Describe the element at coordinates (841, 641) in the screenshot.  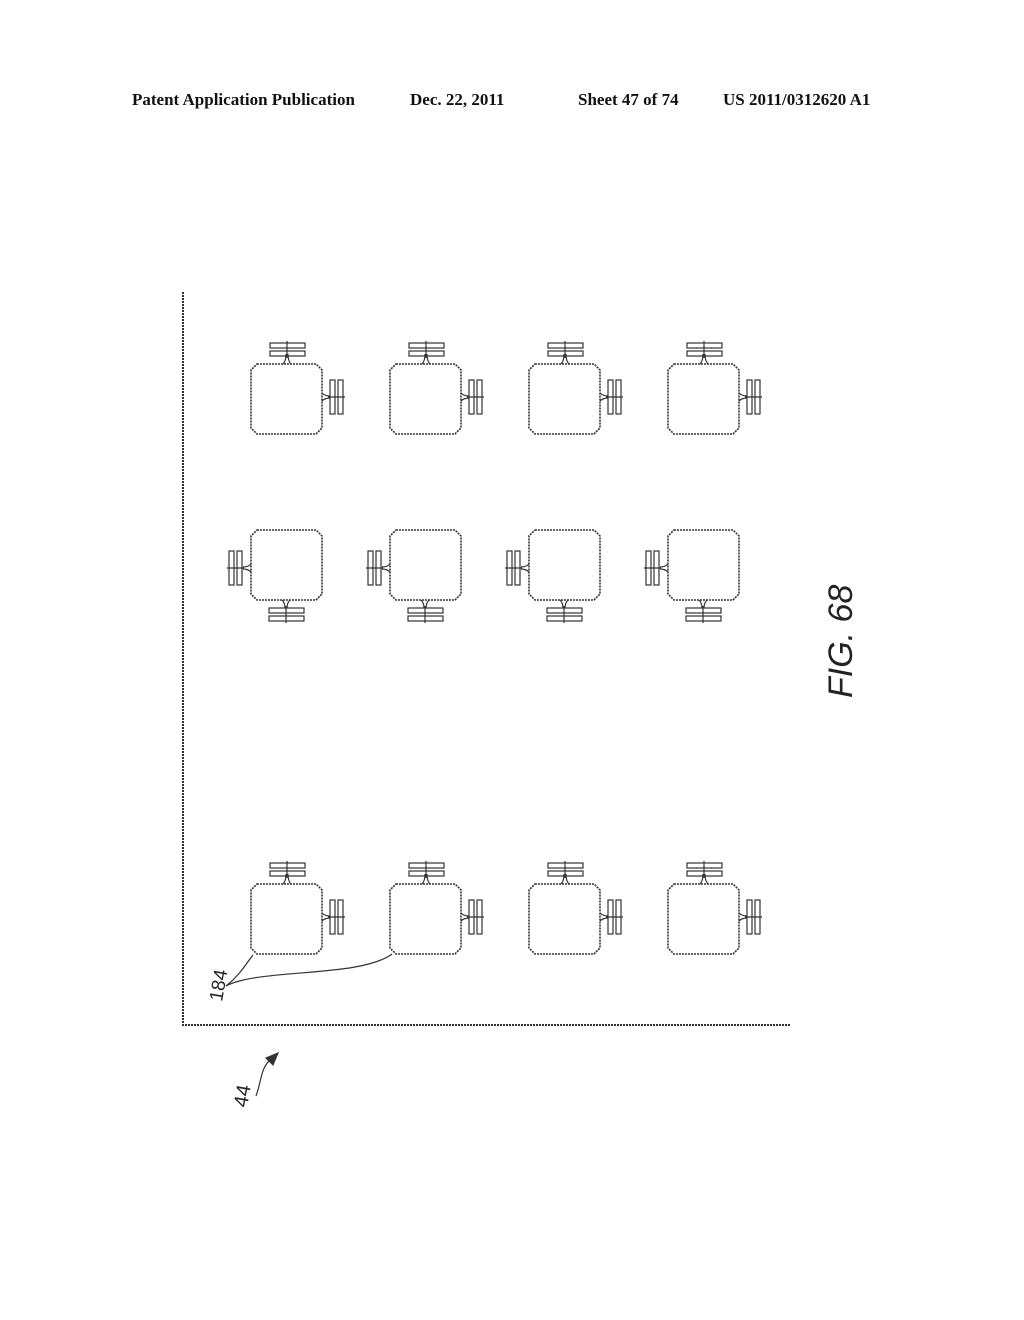
I see `figure-caption: FIG. 68` at that location.